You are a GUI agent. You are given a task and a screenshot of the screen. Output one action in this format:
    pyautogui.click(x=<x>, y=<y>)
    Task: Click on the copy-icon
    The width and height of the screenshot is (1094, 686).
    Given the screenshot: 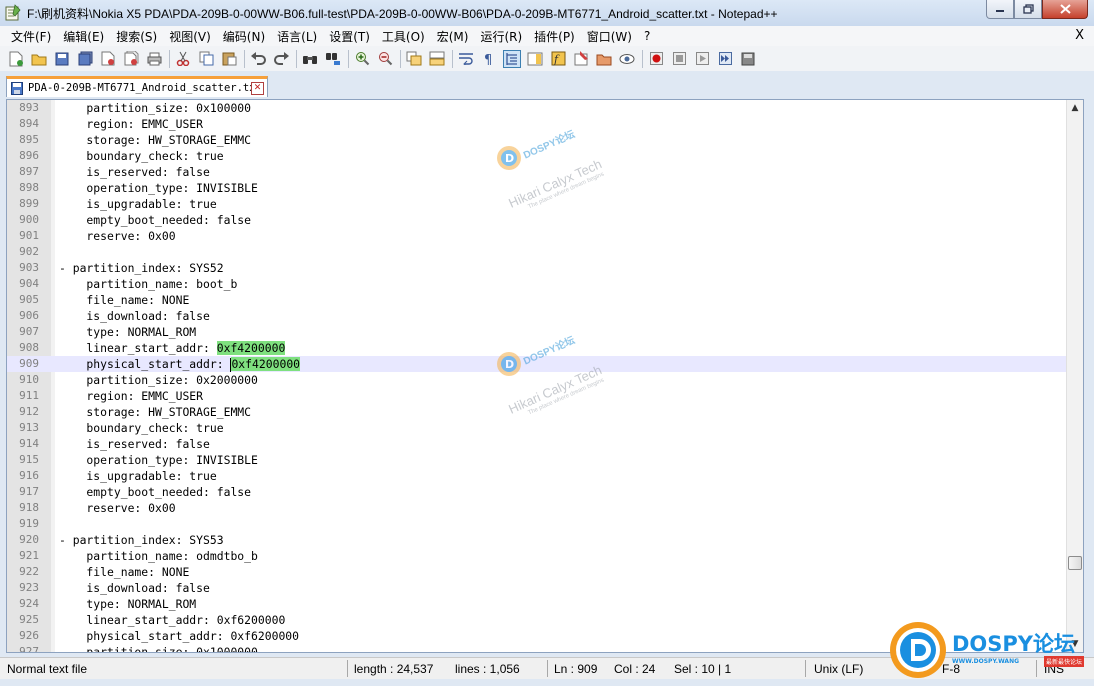 What is the action you would take?
    pyautogui.click(x=206, y=59)
    